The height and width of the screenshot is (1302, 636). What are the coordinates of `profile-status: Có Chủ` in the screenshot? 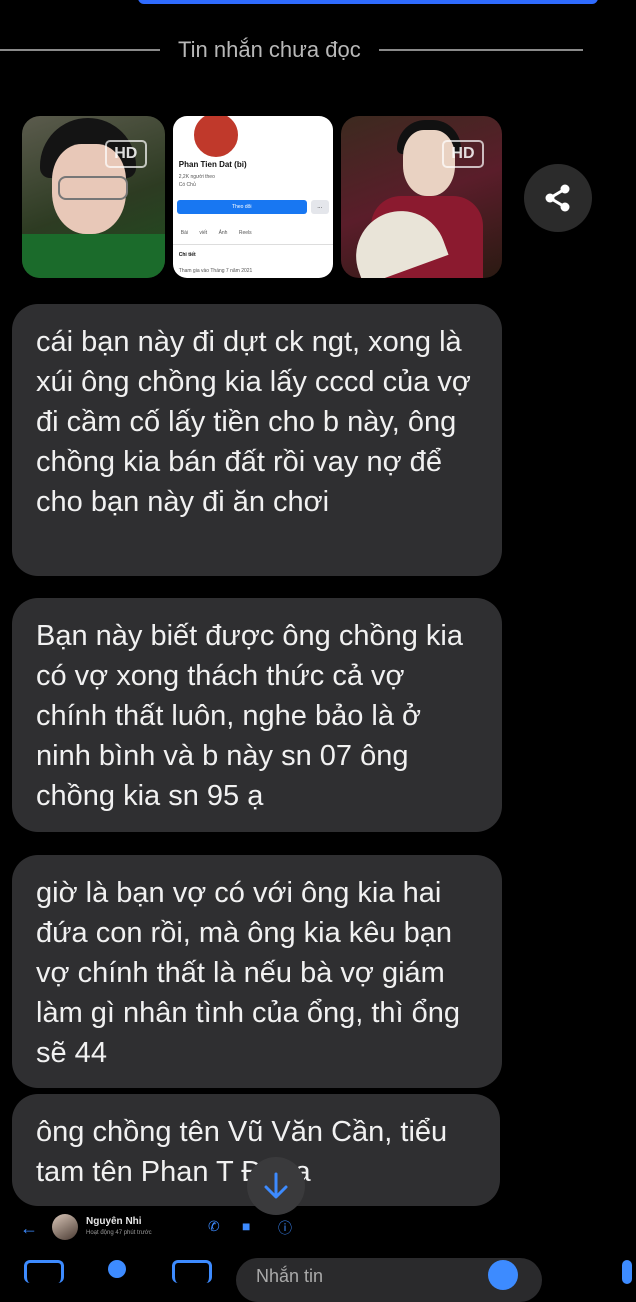 It's located at (187, 185).